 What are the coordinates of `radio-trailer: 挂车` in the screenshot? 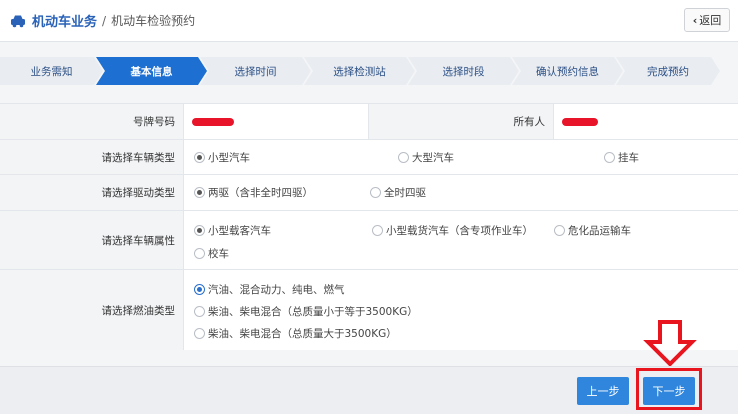 It's located at (621, 157).